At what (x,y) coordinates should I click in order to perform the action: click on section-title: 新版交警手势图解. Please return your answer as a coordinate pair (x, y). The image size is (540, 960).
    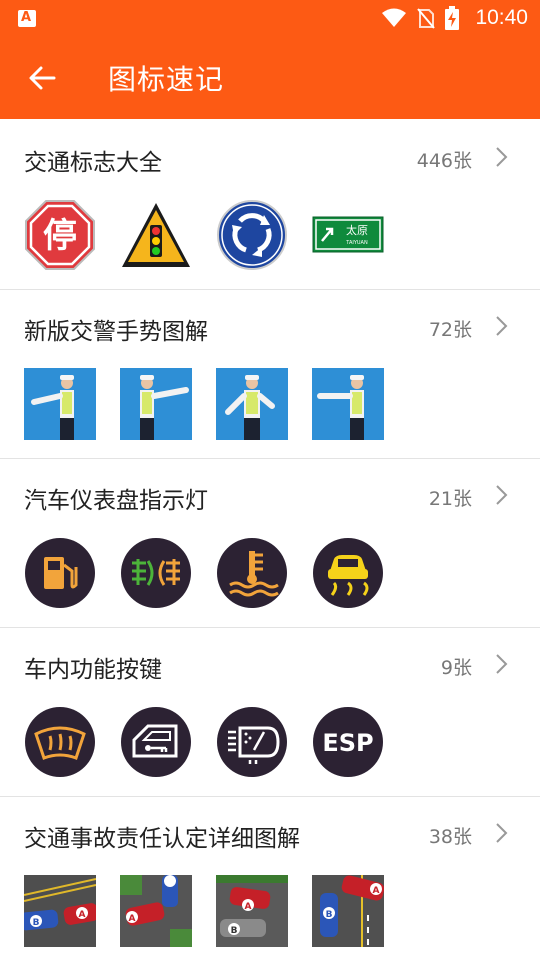
    Looking at the image, I should click on (116, 332).